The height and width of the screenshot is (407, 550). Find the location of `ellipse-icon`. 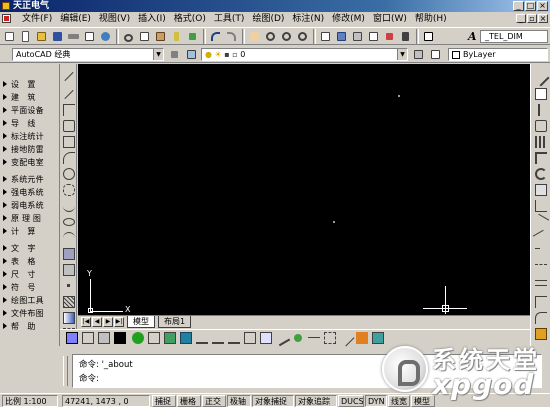

ellipse-icon is located at coordinates (69, 222).